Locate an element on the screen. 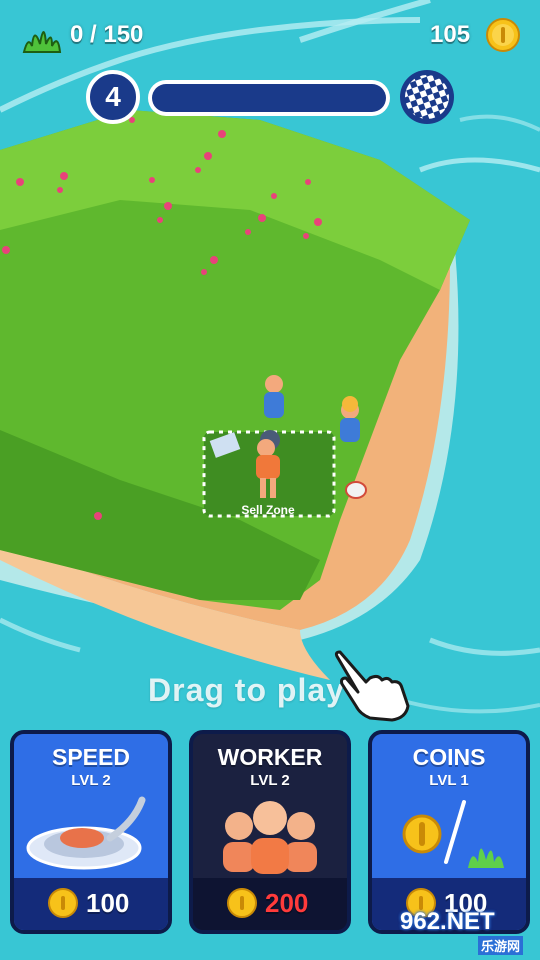 This screenshot has width=540, height=960. watermark: 962.NET 乐游网 is located at coordinates (468, 932).